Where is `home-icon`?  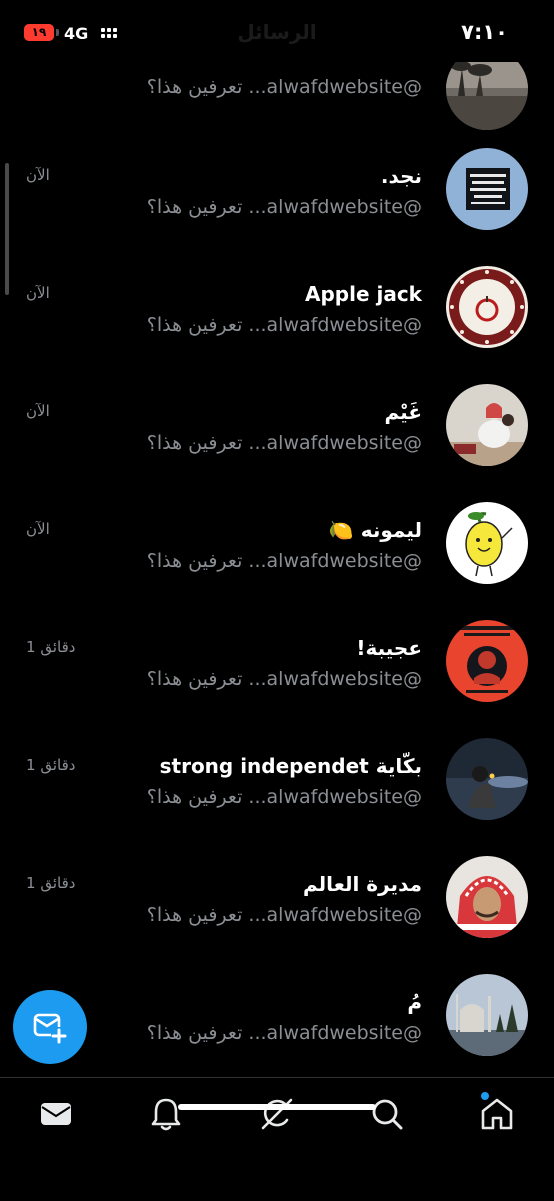
home-icon is located at coordinates (497, 1114).